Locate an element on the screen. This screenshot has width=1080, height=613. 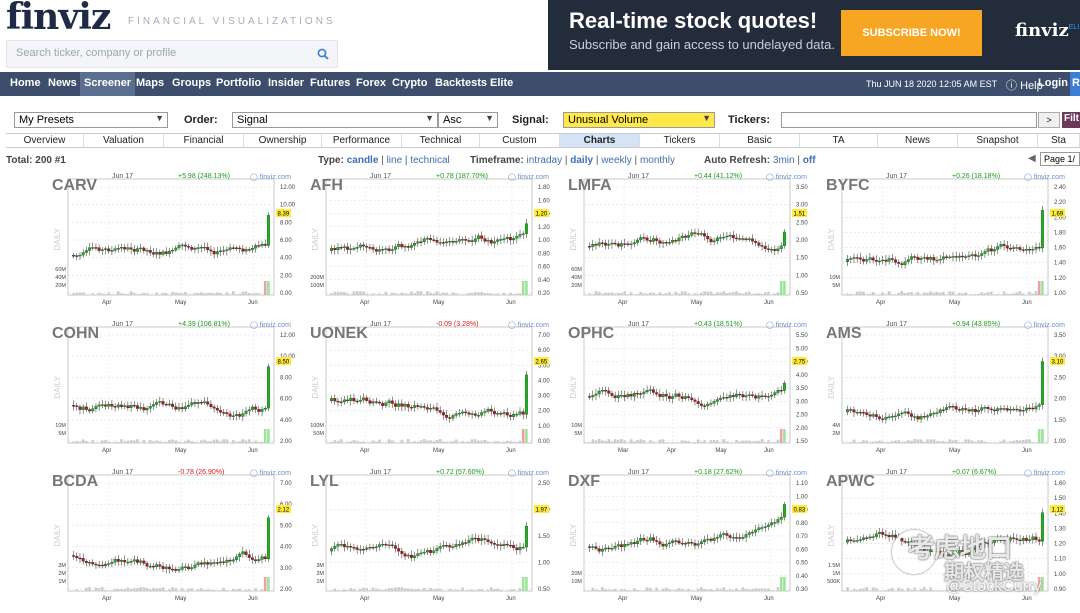
chart-ticker: DXF is located at coordinates (584, 482).